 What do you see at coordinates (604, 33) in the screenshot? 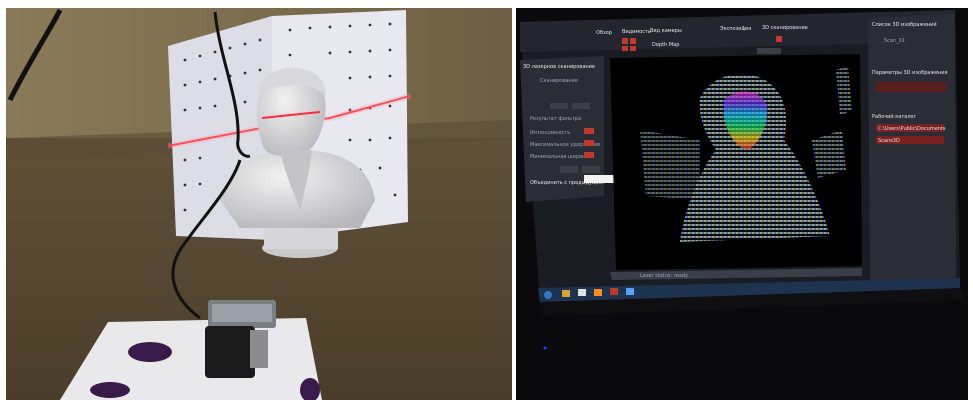
I see `toolbar-group1-label: Обзор` at bounding box center [604, 33].